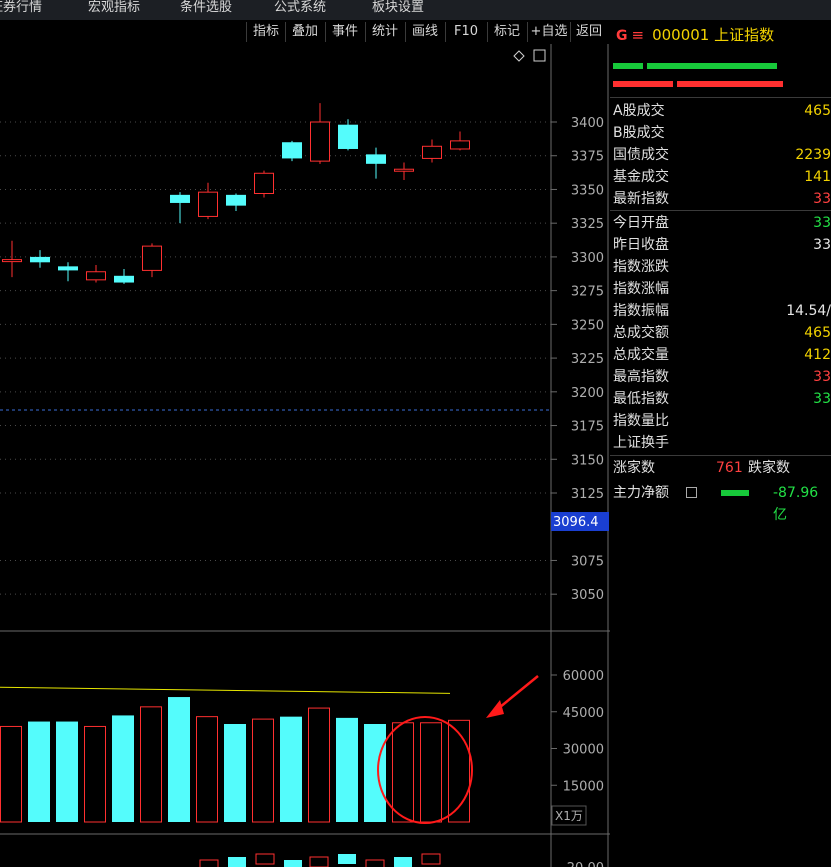 Image resolution: width=831 pixels, height=867 pixels. What do you see at coordinates (588, 32) in the screenshot?
I see `tool-back-button: 返回` at bounding box center [588, 32].